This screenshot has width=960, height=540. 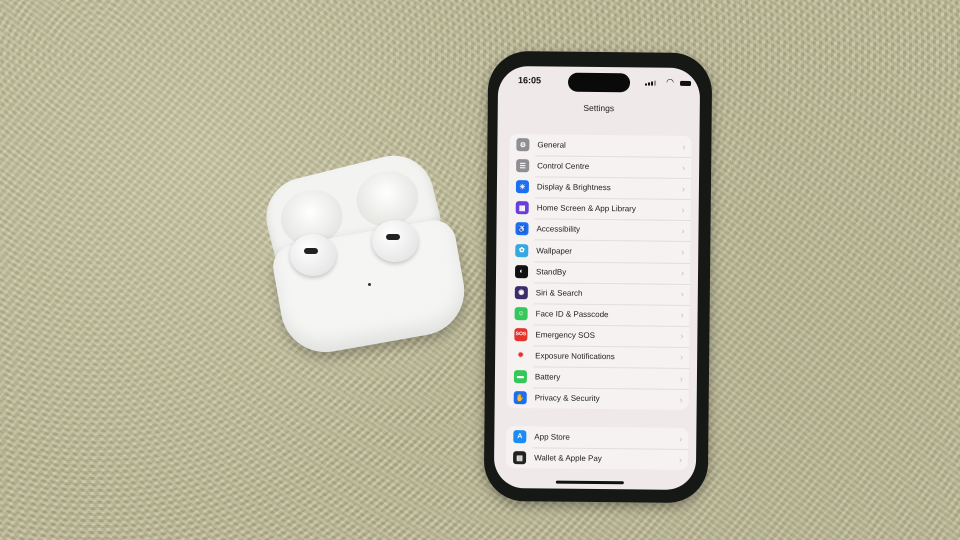 What do you see at coordinates (520, 398) in the screenshot?
I see `hand-icon: ✋` at bounding box center [520, 398].